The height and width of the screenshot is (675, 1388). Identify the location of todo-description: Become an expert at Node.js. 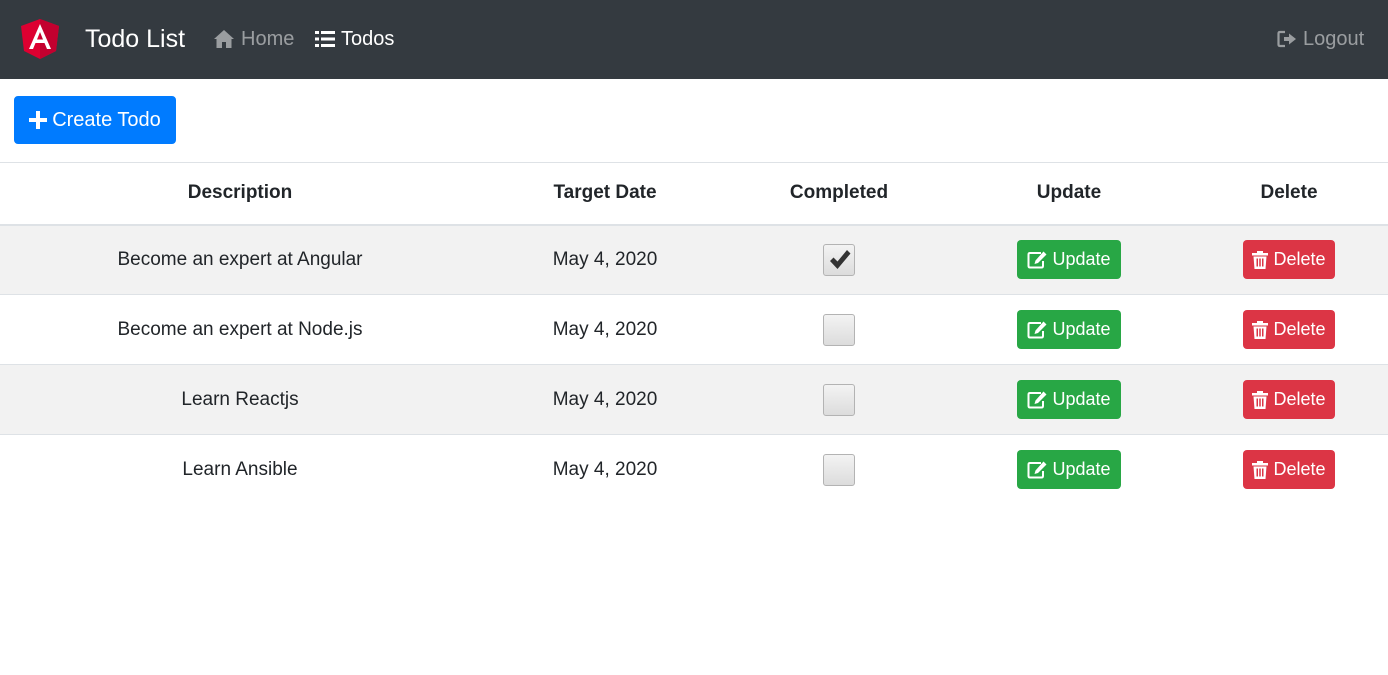
(240, 329).